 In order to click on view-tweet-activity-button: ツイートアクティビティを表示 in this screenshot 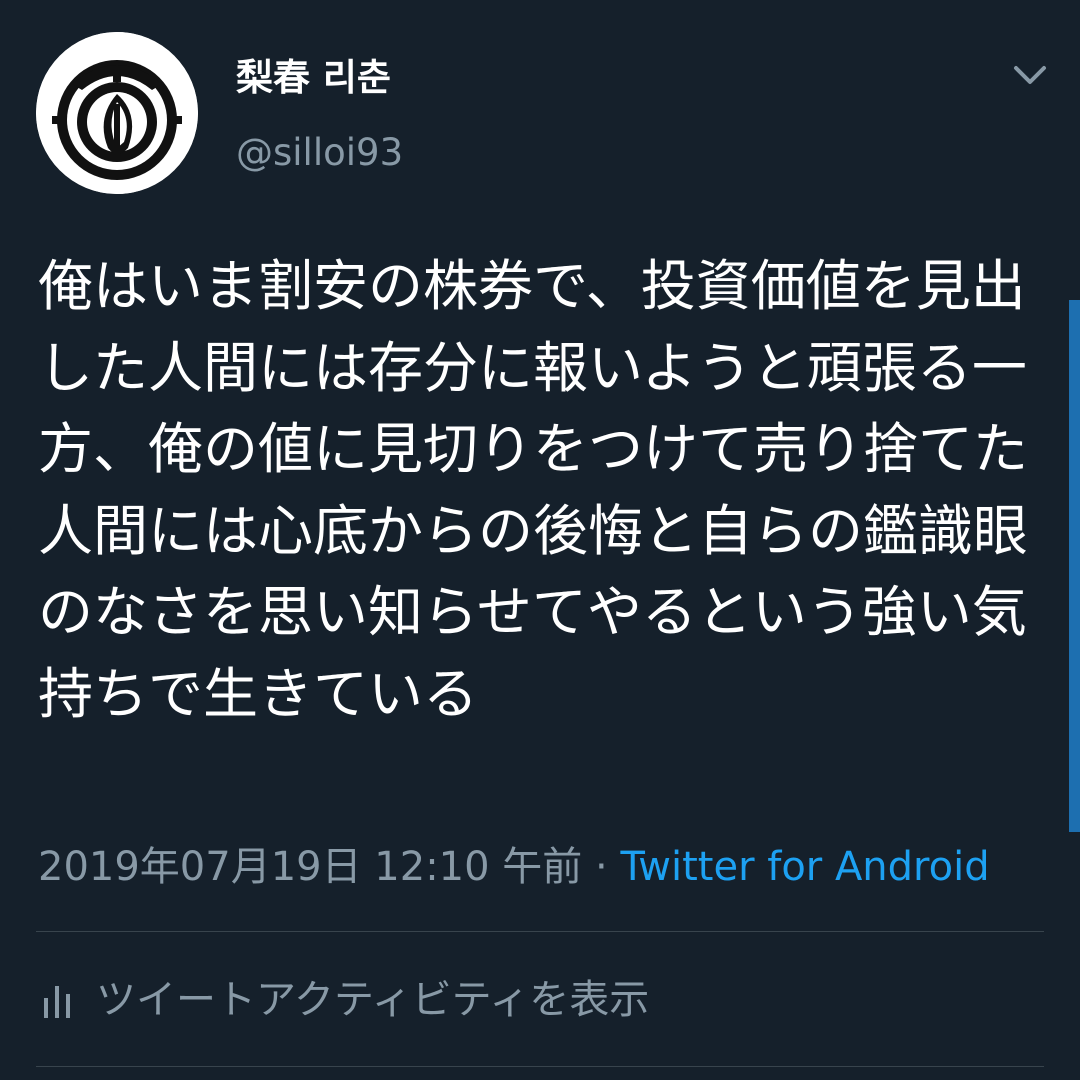, I will do `click(344, 1000)`.